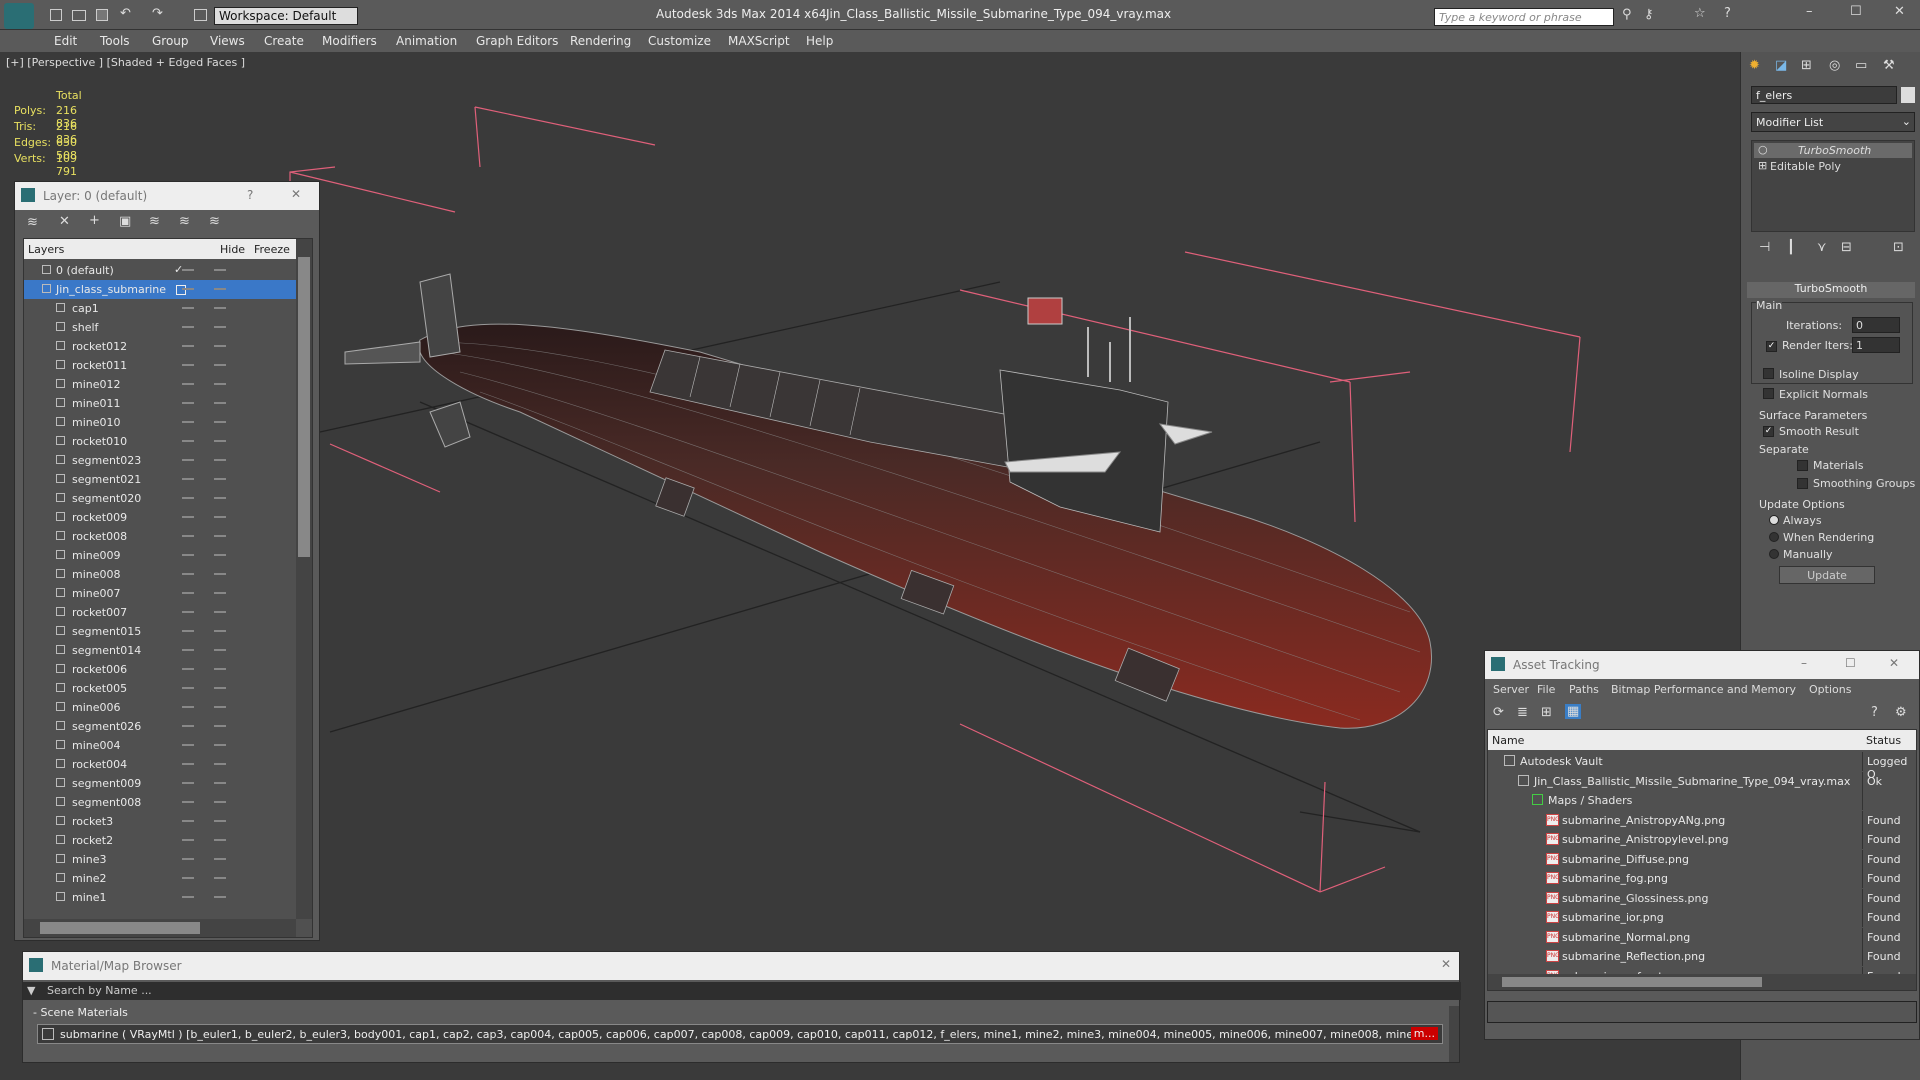 Image resolution: width=1920 pixels, height=1080 pixels. Describe the element at coordinates (160, 270) in the screenshot. I see `layer-row-default: 0 (default) ✓` at that location.